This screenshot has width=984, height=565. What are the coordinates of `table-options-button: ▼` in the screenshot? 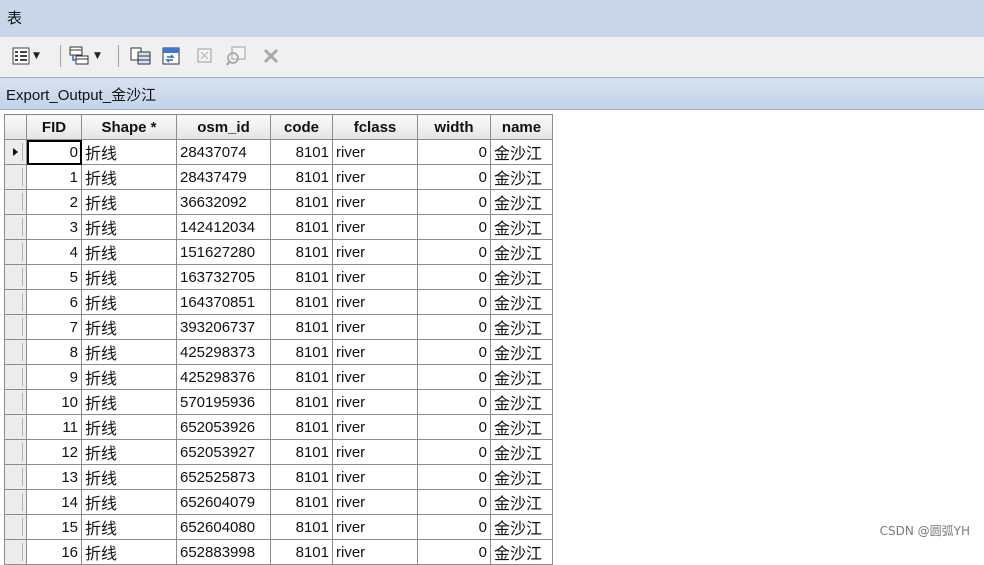 It's located at (26, 56).